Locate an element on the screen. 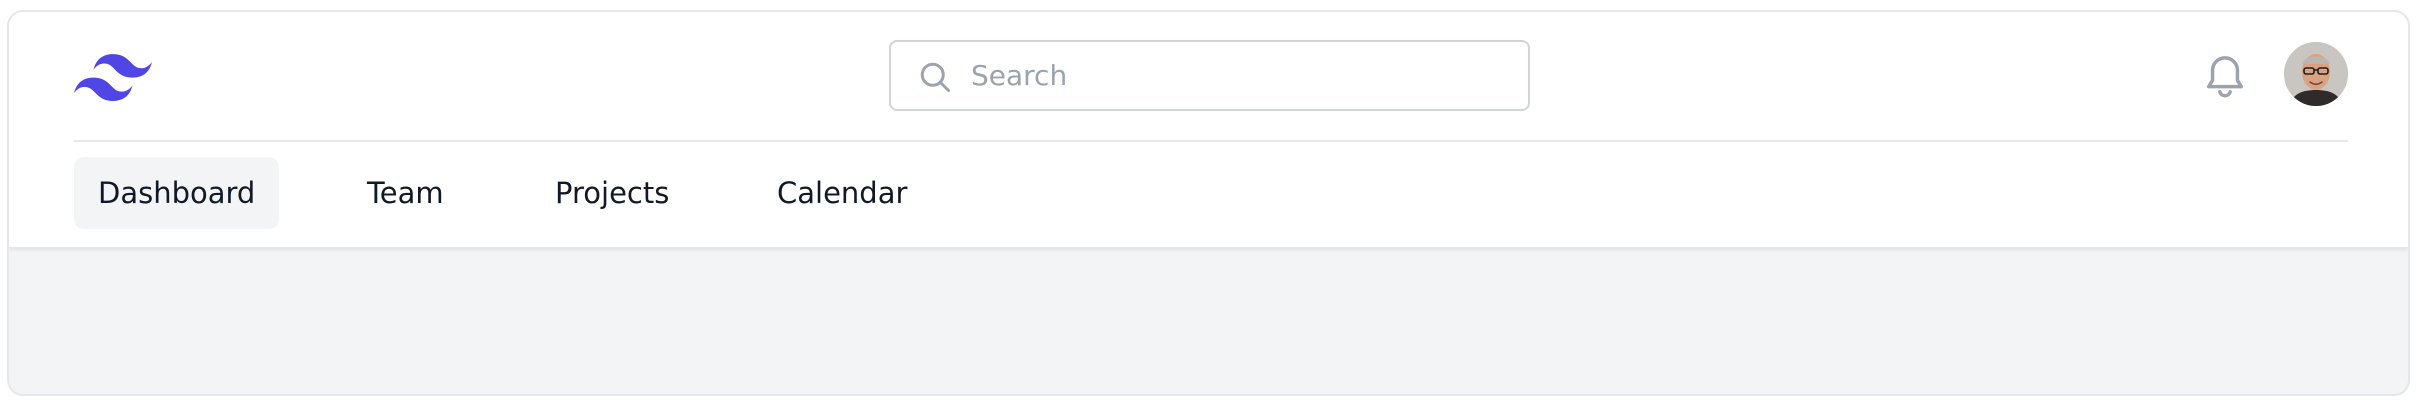  avatar is located at coordinates (2316, 74).